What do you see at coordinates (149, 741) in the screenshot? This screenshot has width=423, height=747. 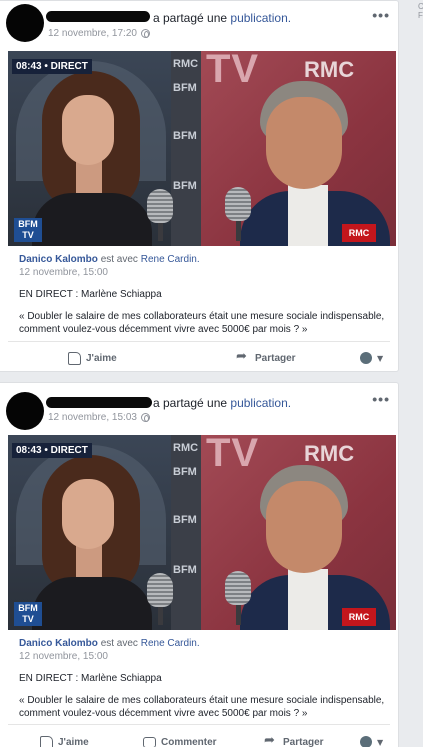 I see `comment-bubble-icon` at bounding box center [149, 741].